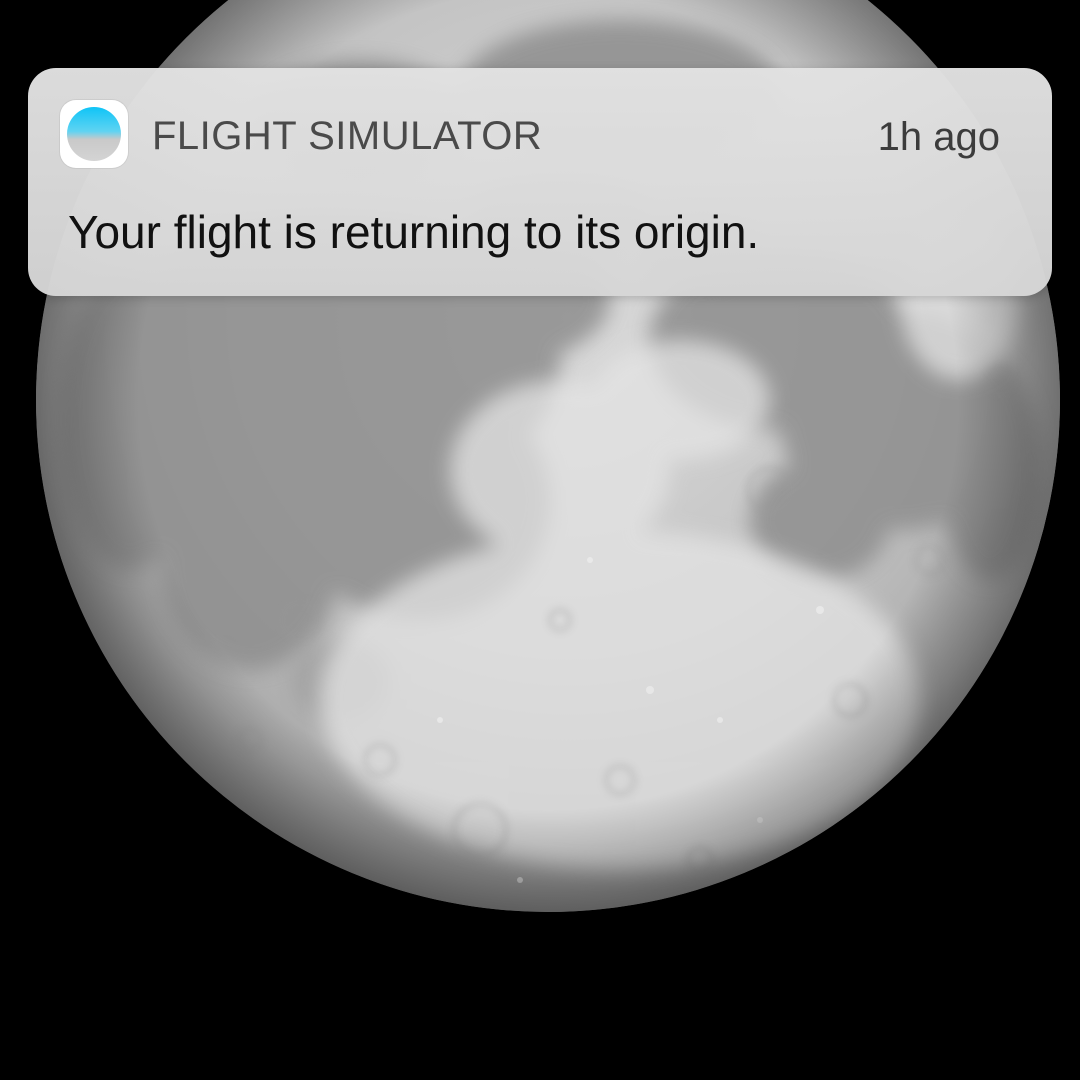  Describe the element at coordinates (347, 136) in the screenshot. I see `app-name: FLIGHT SIMULATOR` at that location.